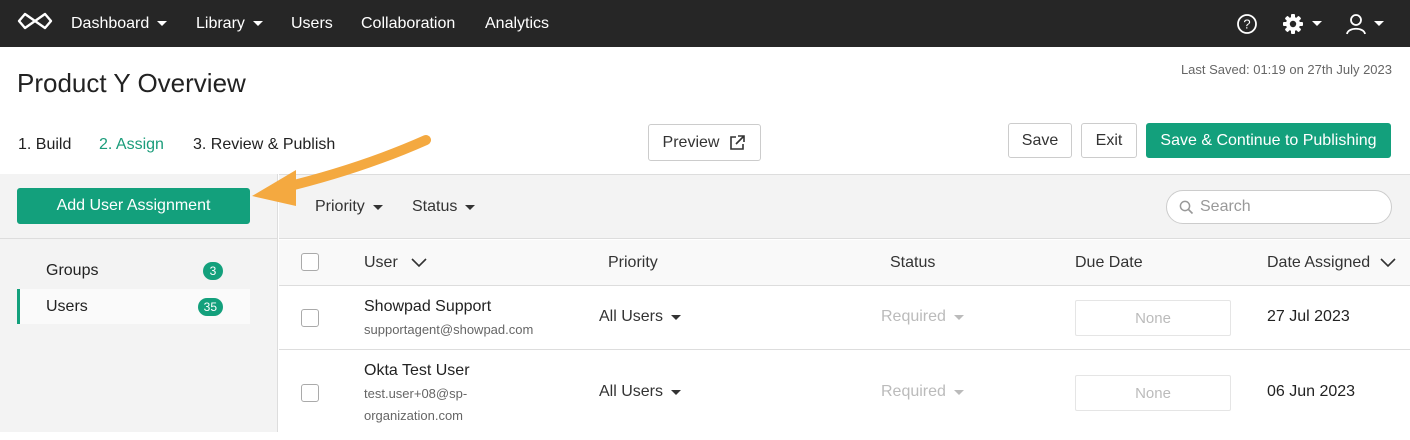 The height and width of the screenshot is (440, 1410). Describe the element at coordinates (110, 23) in the screenshot. I see `nav-dashboard-label: Dashboard` at that location.